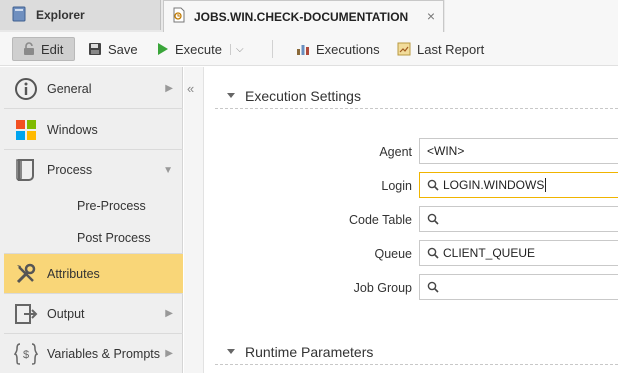  Describe the element at coordinates (518, 287) in the screenshot. I see `job-group-field` at that location.